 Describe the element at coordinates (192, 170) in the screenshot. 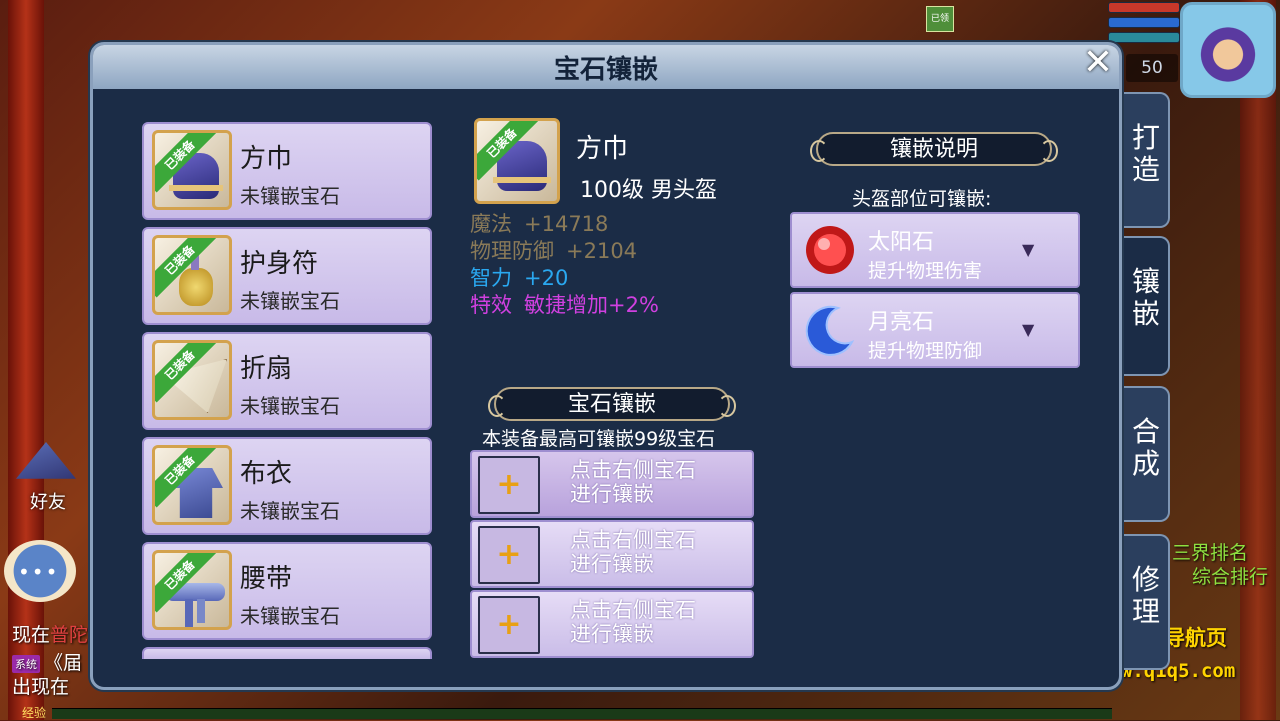

I see `hat-icon: 已装备` at that location.